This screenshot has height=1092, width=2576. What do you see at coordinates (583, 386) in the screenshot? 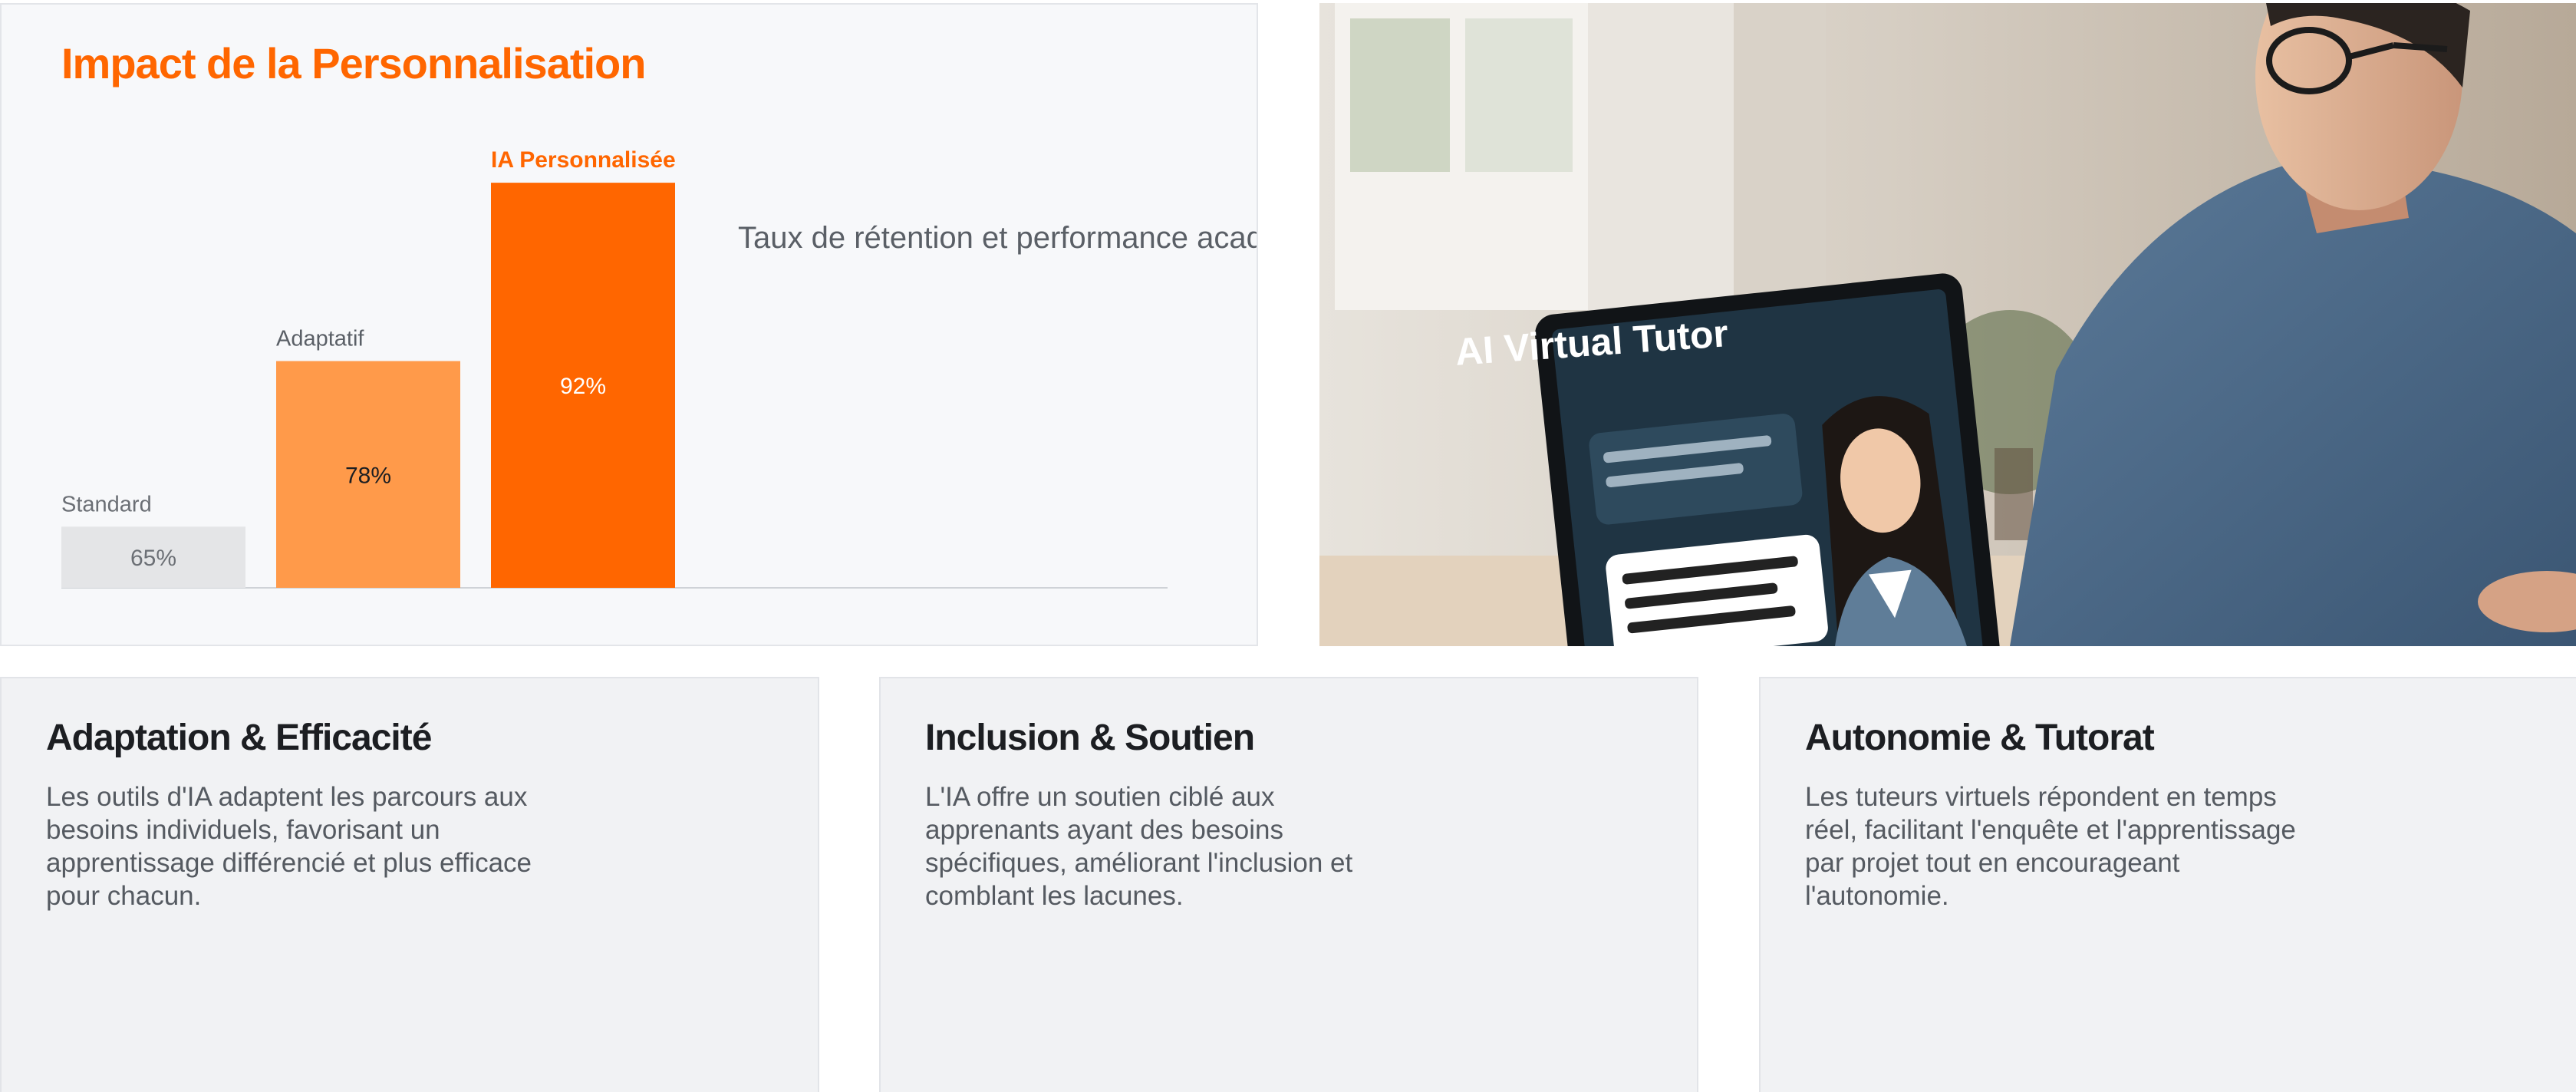
I see `bar-value-label: 92%` at bounding box center [583, 386].